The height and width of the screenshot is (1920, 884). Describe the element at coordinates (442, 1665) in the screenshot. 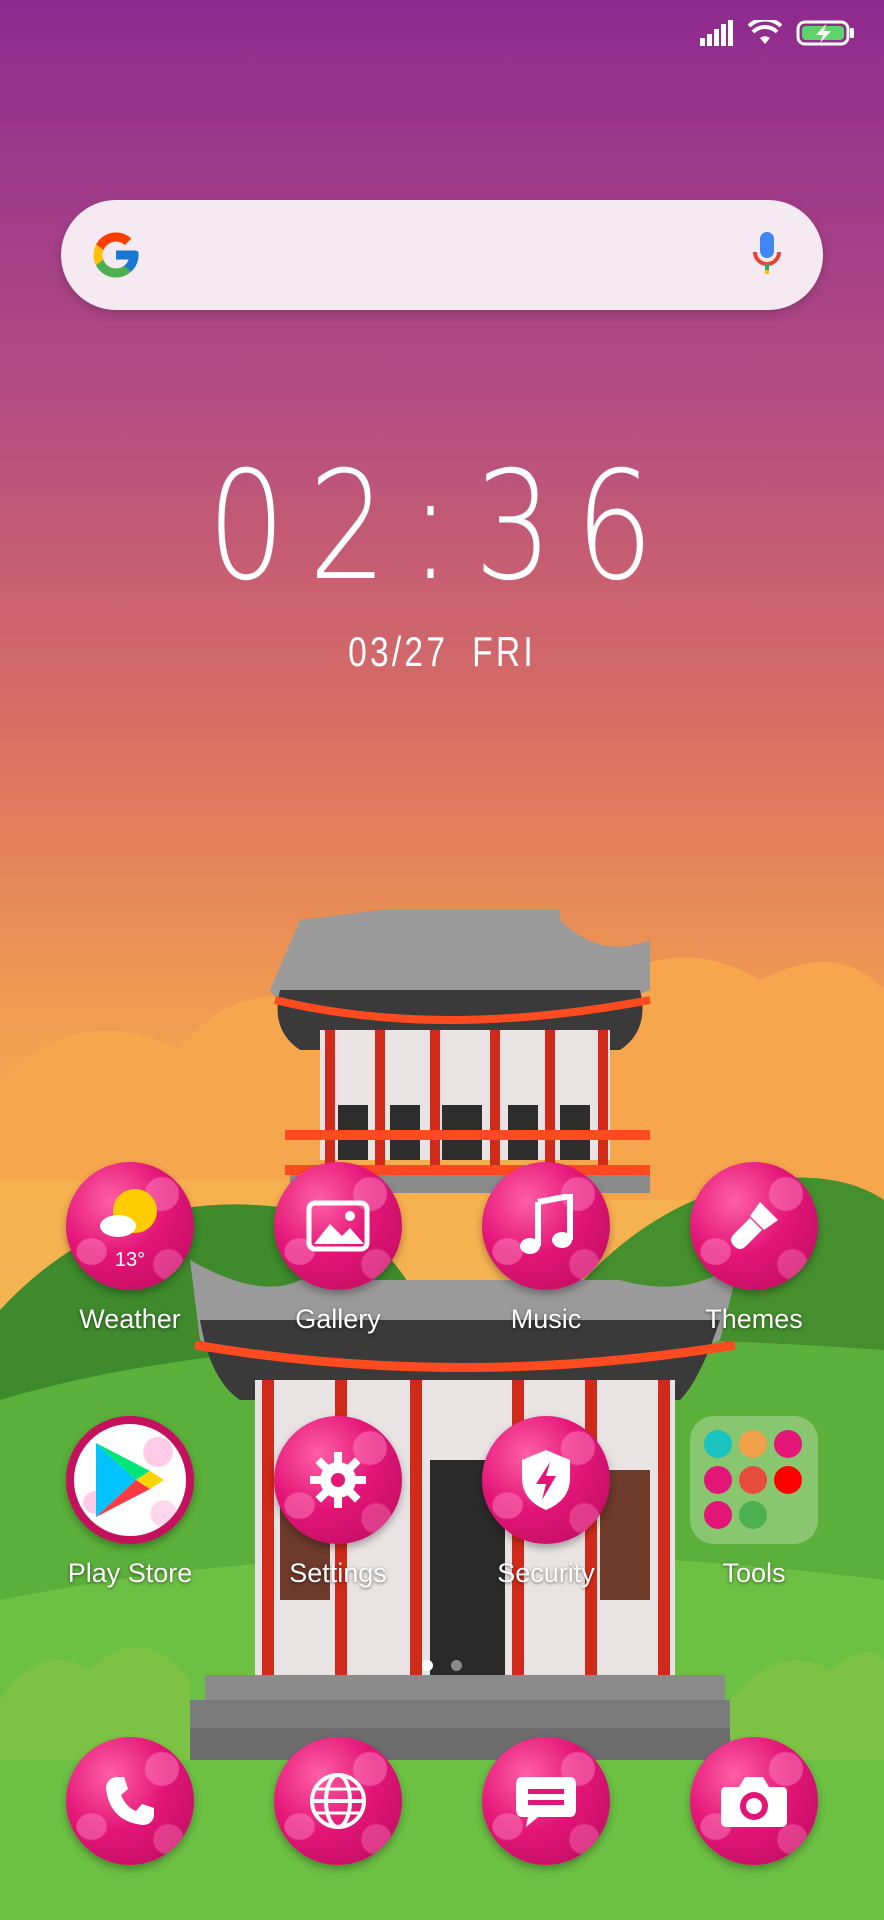

I see `page-indicator` at that location.